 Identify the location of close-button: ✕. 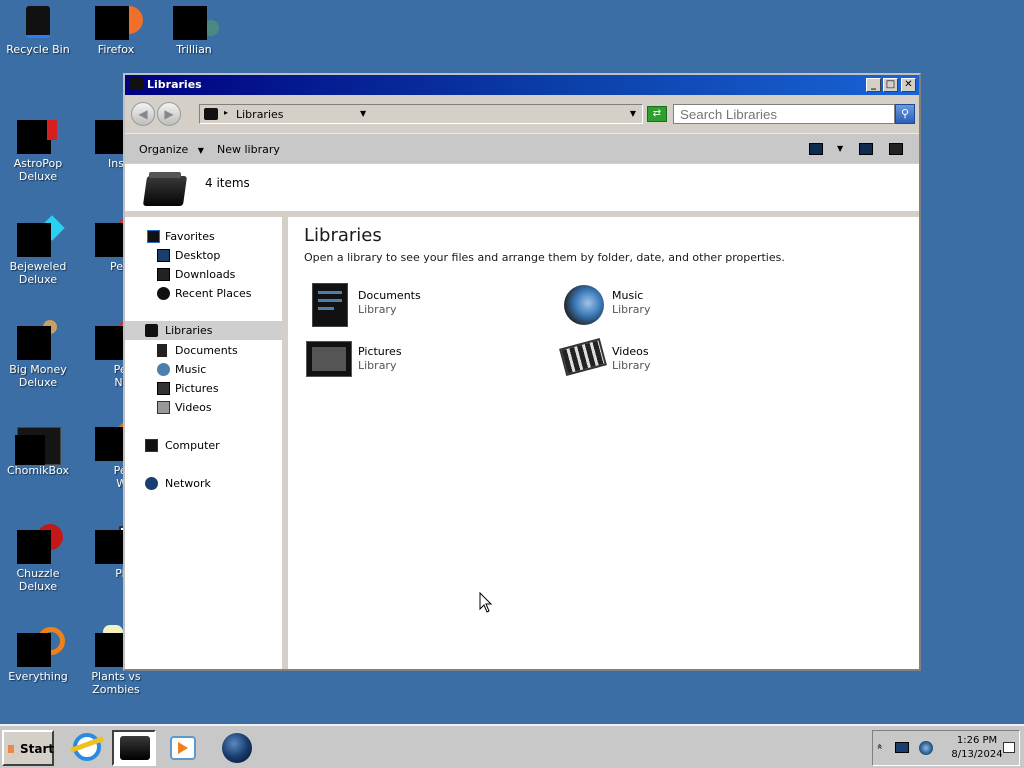
(908, 85).